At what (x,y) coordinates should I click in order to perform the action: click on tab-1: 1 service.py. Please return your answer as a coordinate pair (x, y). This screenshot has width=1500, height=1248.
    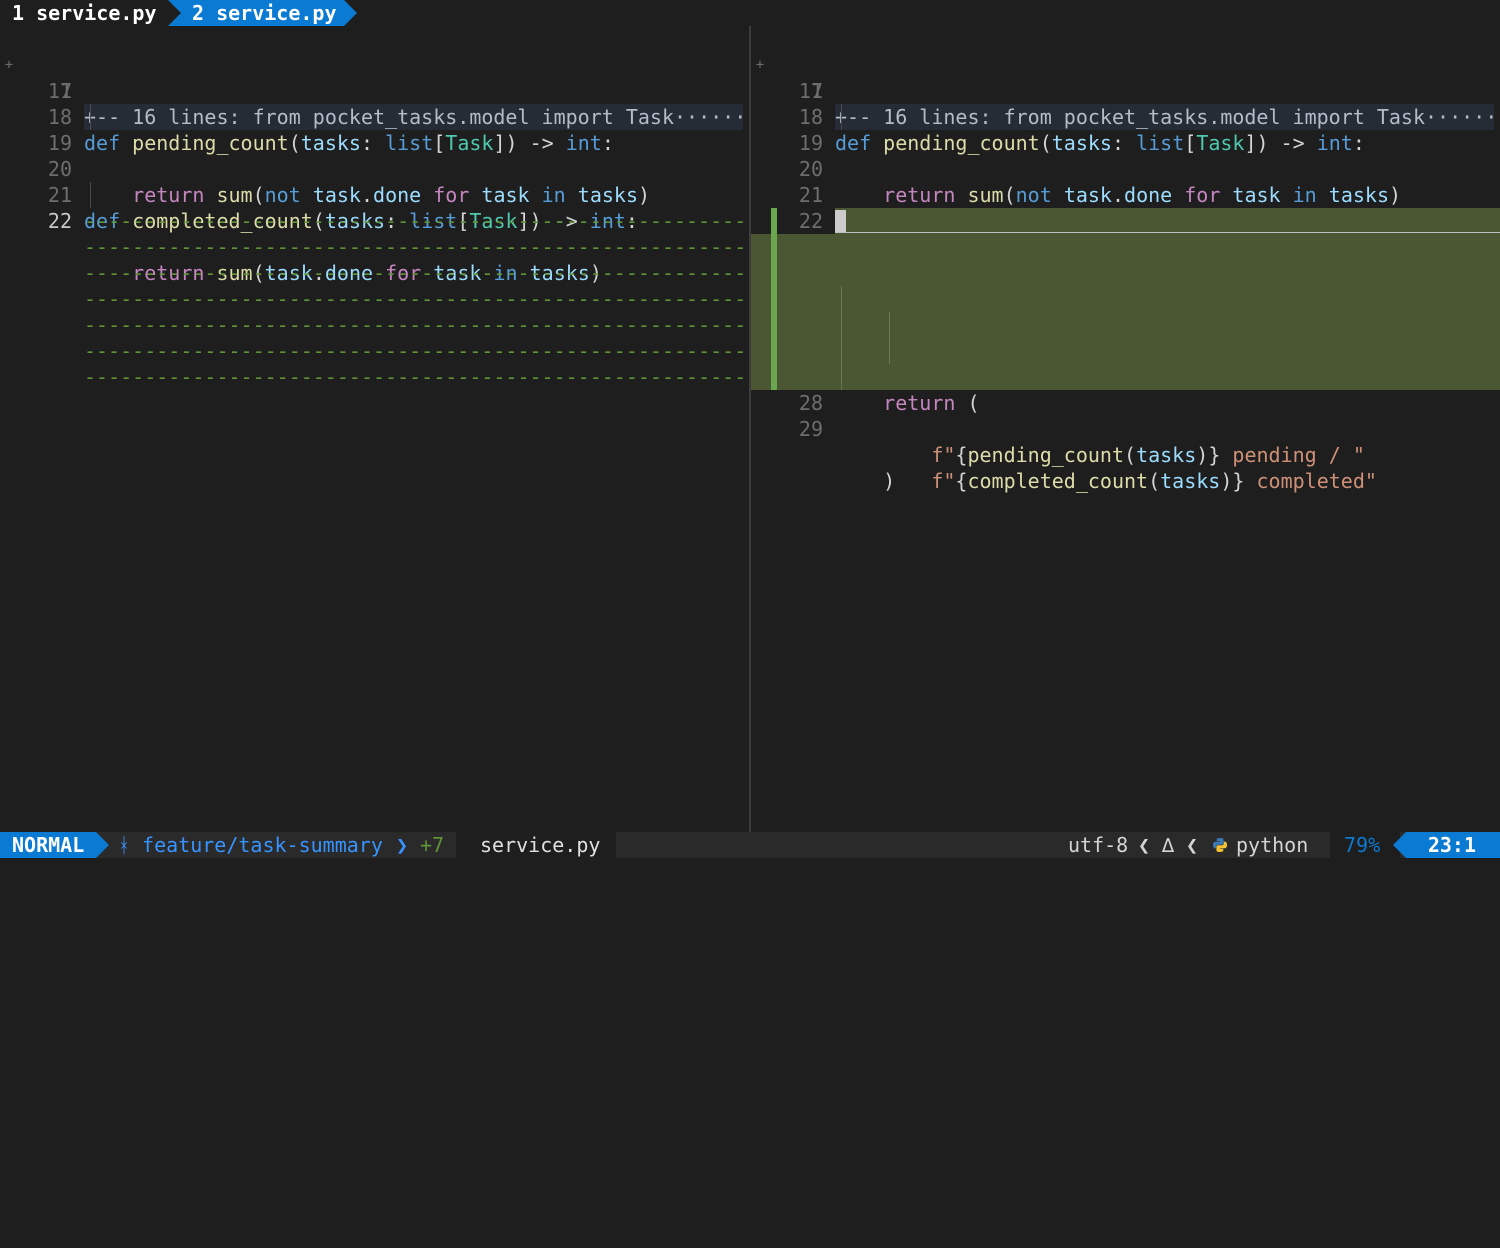
    Looking at the image, I should click on (84, 13).